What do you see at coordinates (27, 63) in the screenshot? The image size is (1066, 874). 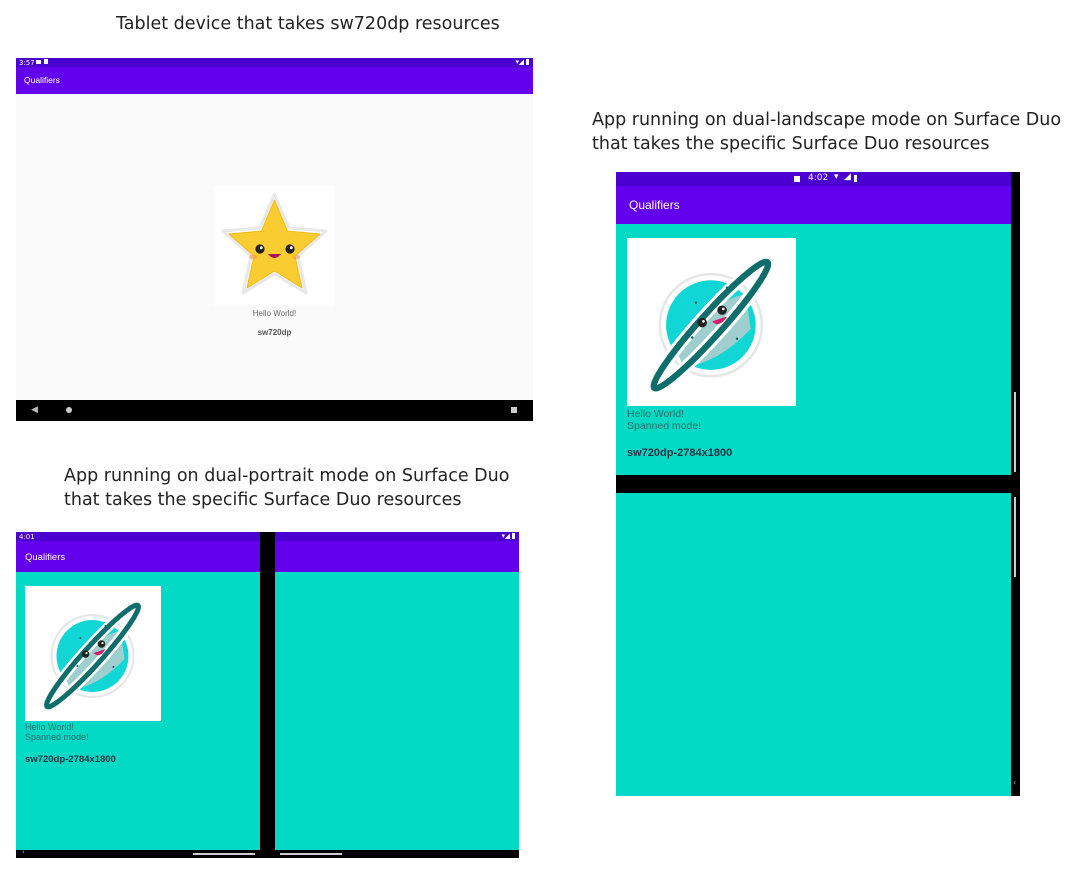 I see `status-time: 3:57` at bounding box center [27, 63].